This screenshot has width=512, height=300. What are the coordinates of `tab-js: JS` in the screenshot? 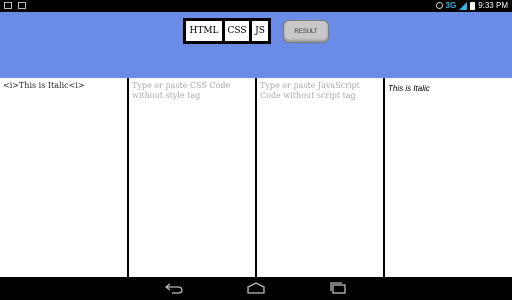 It's located at (260, 31).